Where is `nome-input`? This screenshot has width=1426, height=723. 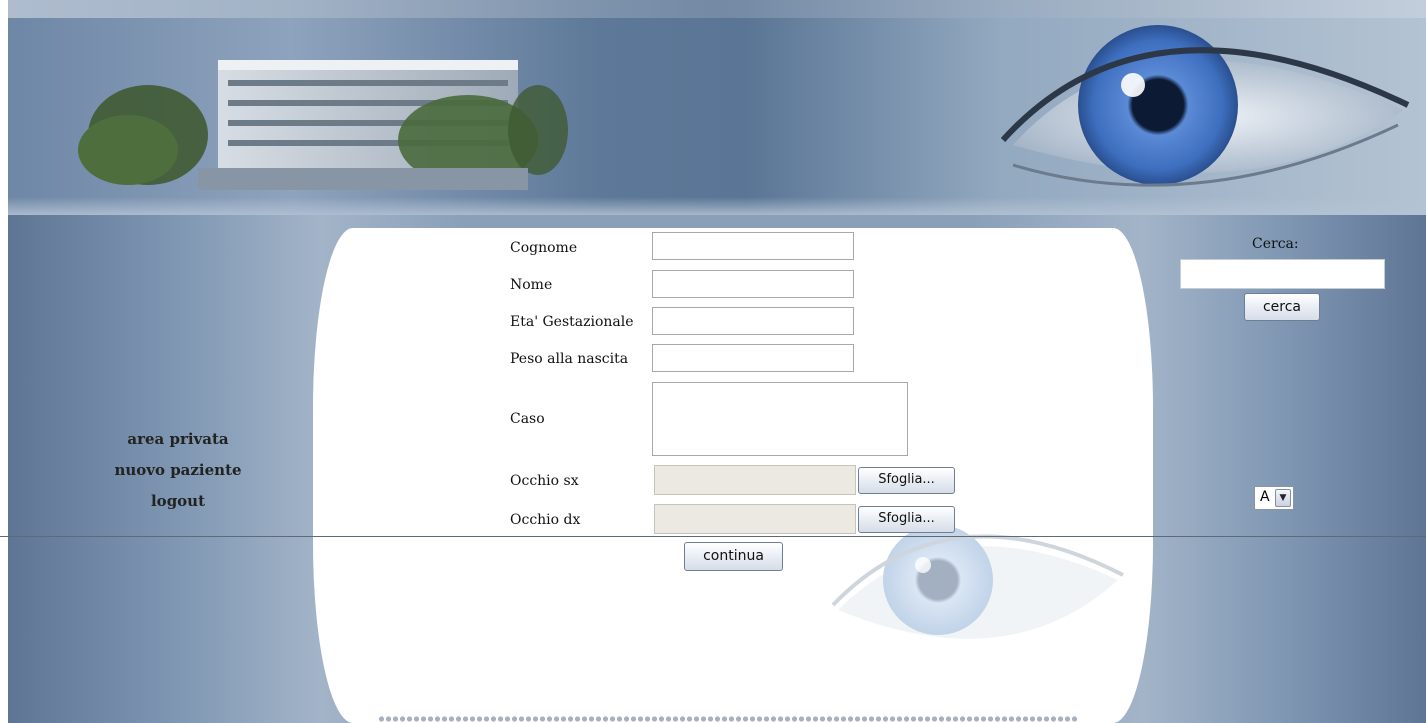
nome-input is located at coordinates (753, 284).